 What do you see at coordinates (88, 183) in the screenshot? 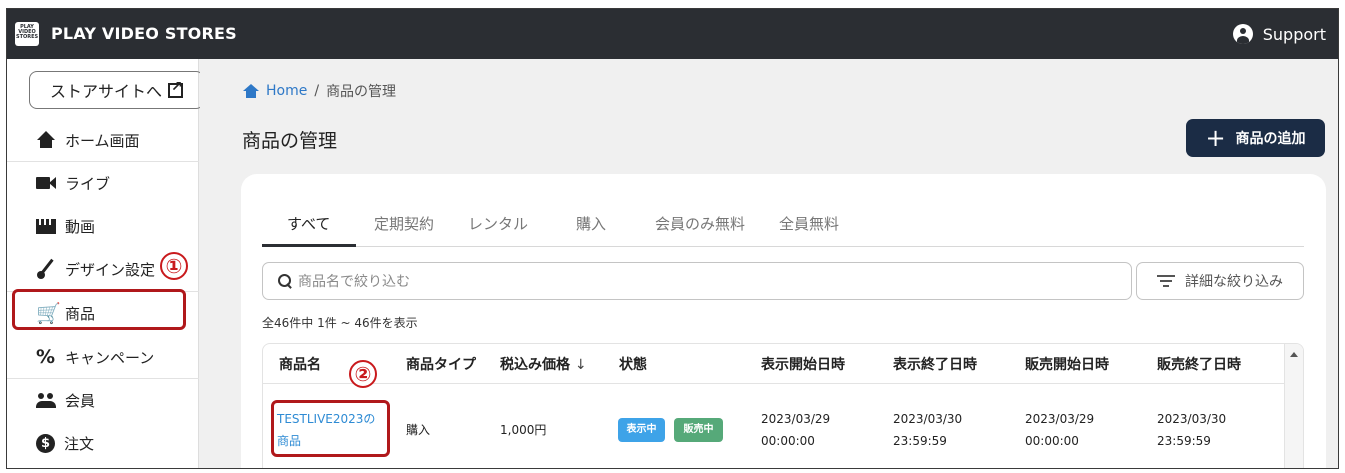
I see `sidebar-item-label: ライブ` at bounding box center [88, 183].